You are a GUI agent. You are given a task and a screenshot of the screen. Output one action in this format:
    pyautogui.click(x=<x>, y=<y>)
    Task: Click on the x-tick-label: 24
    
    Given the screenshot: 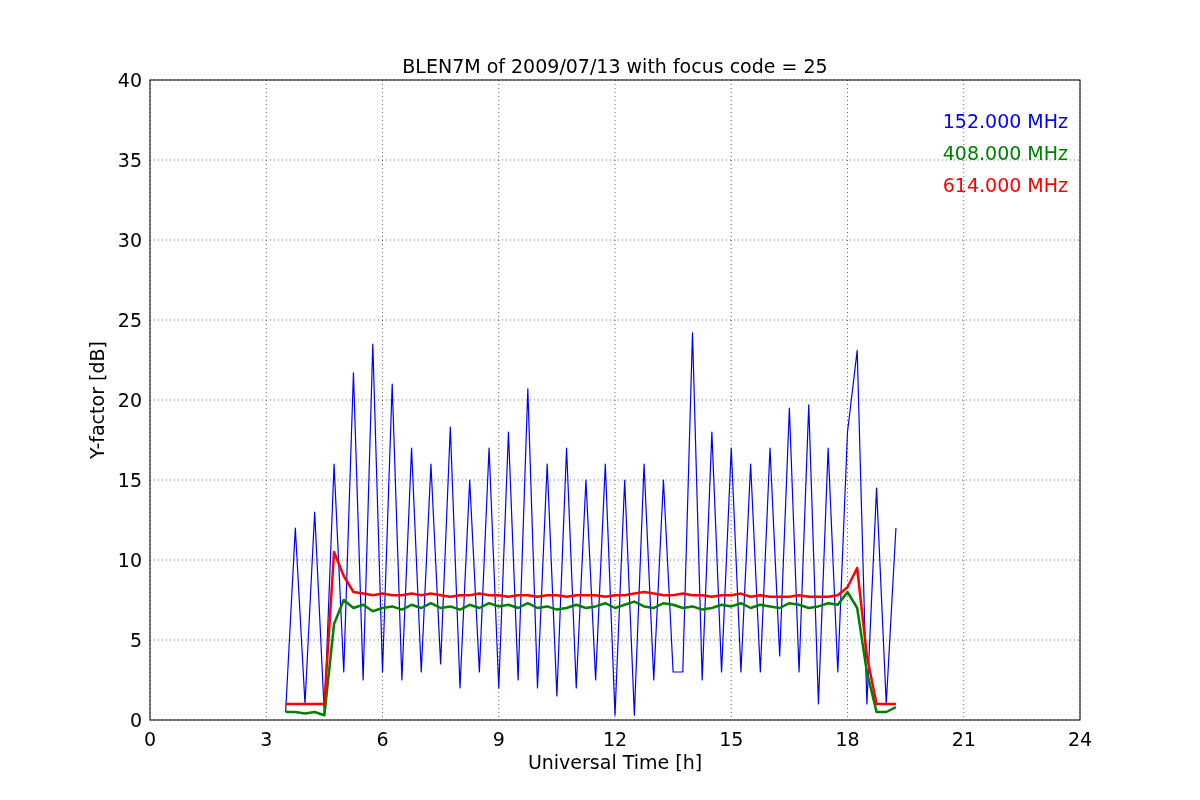 What is the action you would take?
    pyautogui.click(x=1080, y=739)
    